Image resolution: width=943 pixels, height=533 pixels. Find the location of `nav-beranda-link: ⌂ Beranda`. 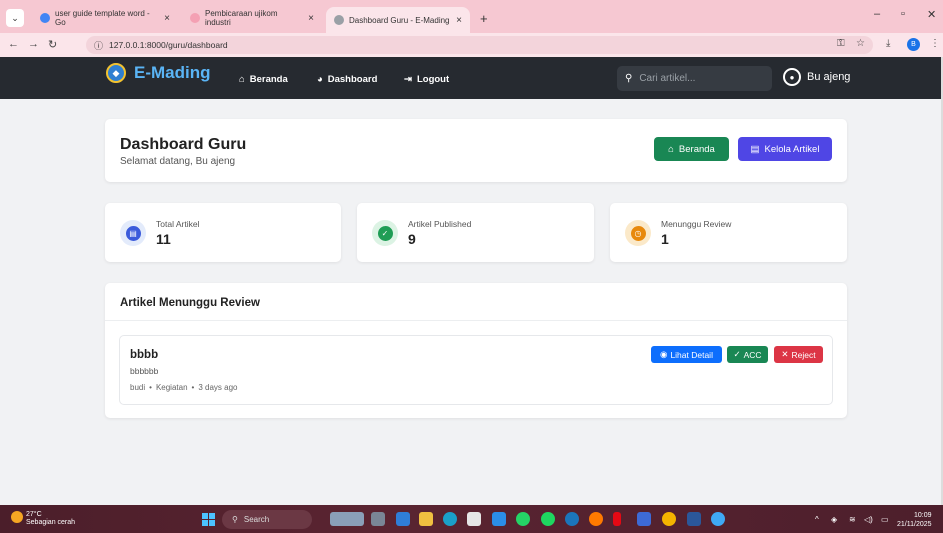

nav-beranda-link: ⌂ Beranda is located at coordinates (263, 79).